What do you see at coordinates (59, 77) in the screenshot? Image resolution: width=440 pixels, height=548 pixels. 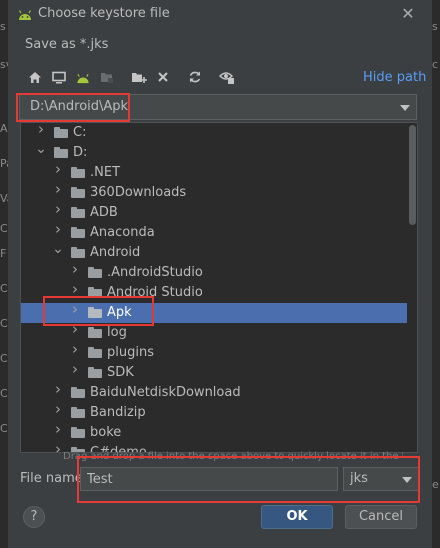 I see `desktop-icon` at bounding box center [59, 77].